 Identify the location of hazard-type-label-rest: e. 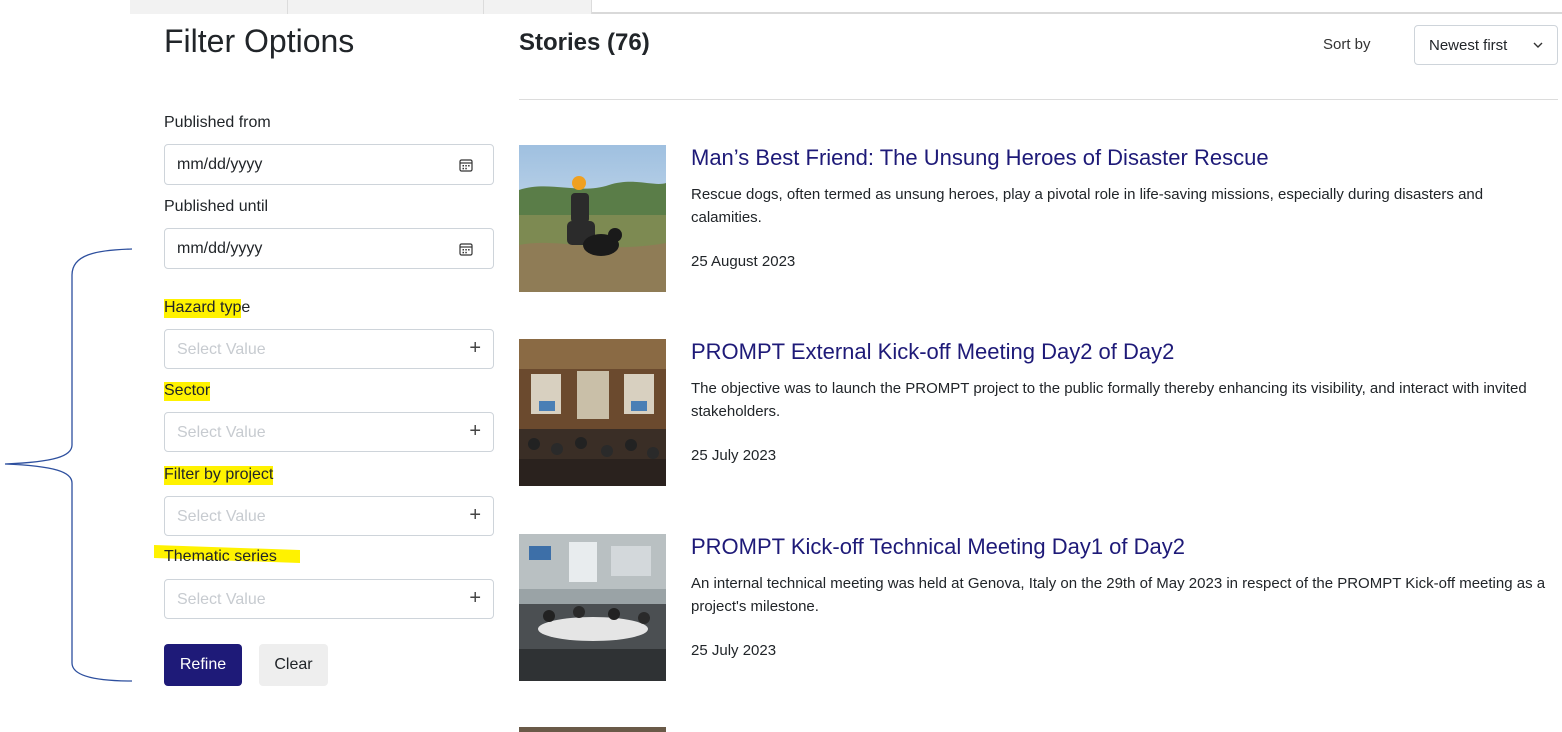
(246, 307).